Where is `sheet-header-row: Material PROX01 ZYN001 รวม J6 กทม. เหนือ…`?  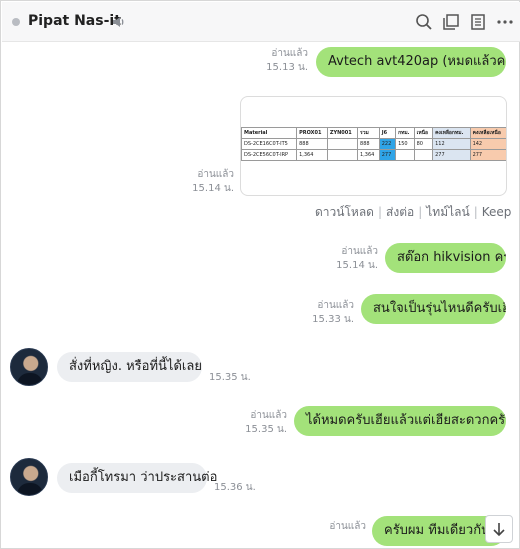
sheet-header-row: Material PROX01 ZYN001 รวม J6 กทม. เหนือ… is located at coordinates (373, 133).